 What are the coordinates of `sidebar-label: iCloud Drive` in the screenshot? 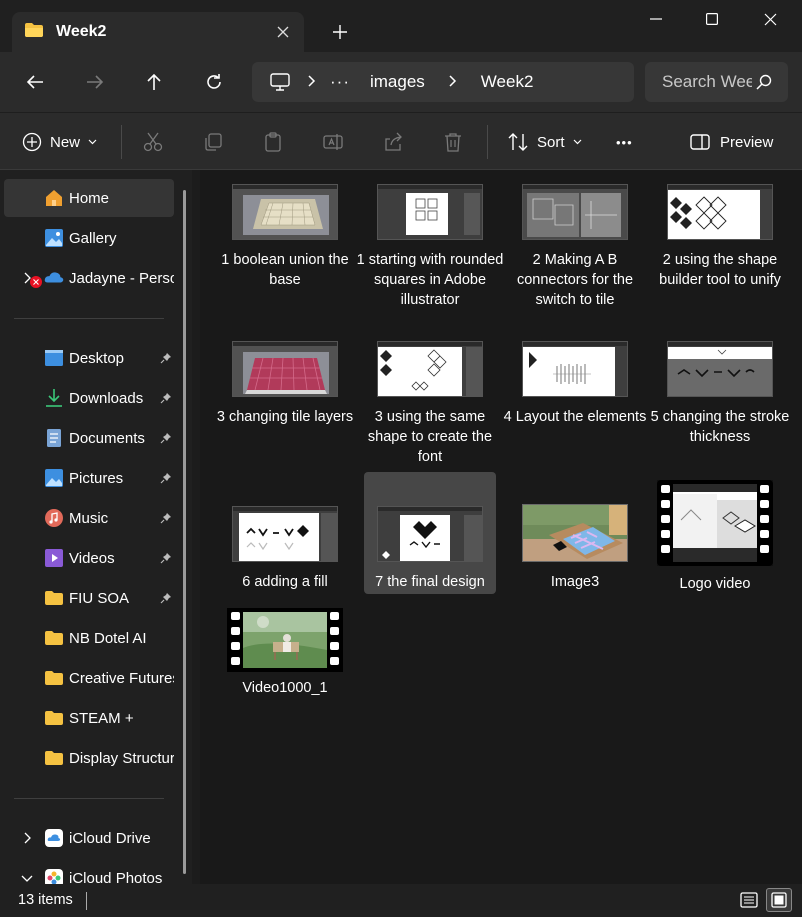 It's located at (110, 838).